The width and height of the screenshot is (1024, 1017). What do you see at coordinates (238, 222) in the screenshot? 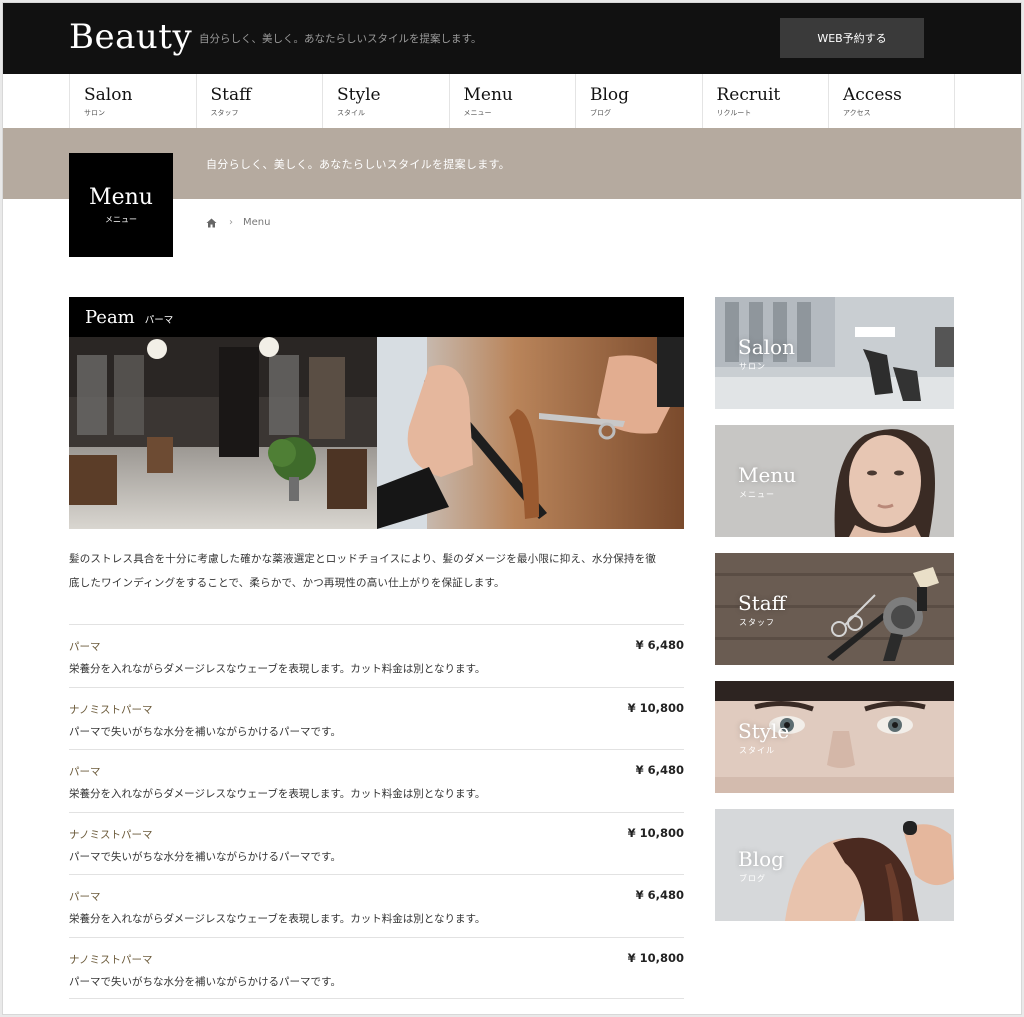
I see `breadcrumb: › Menu` at bounding box center [238, 222].